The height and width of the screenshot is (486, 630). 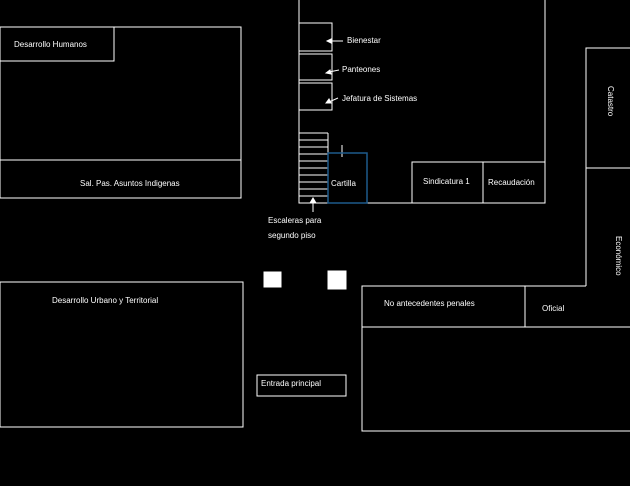 I want to click on label-stairs-line2: segundo piso, so click(x=292, y=235).